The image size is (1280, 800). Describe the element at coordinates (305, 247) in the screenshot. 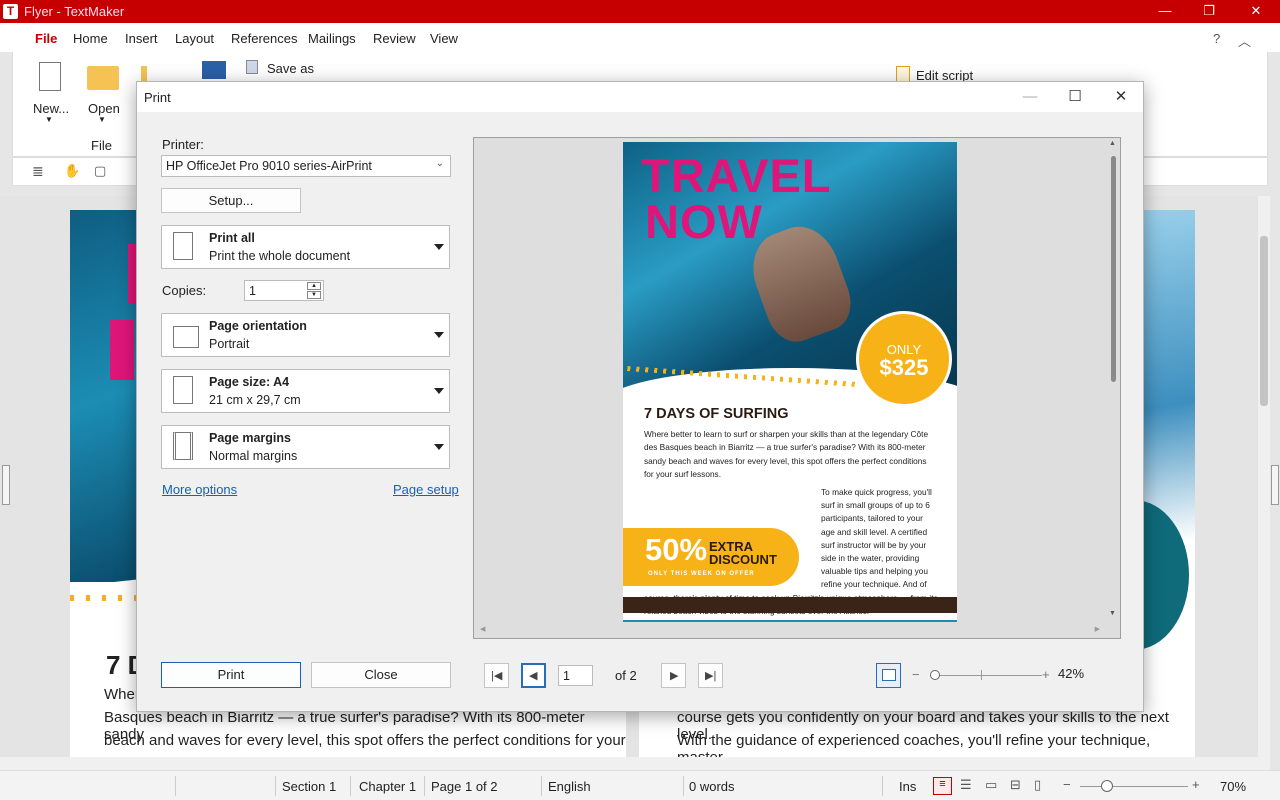

I see `print-range-select: Print all Print the whole document` at that location.